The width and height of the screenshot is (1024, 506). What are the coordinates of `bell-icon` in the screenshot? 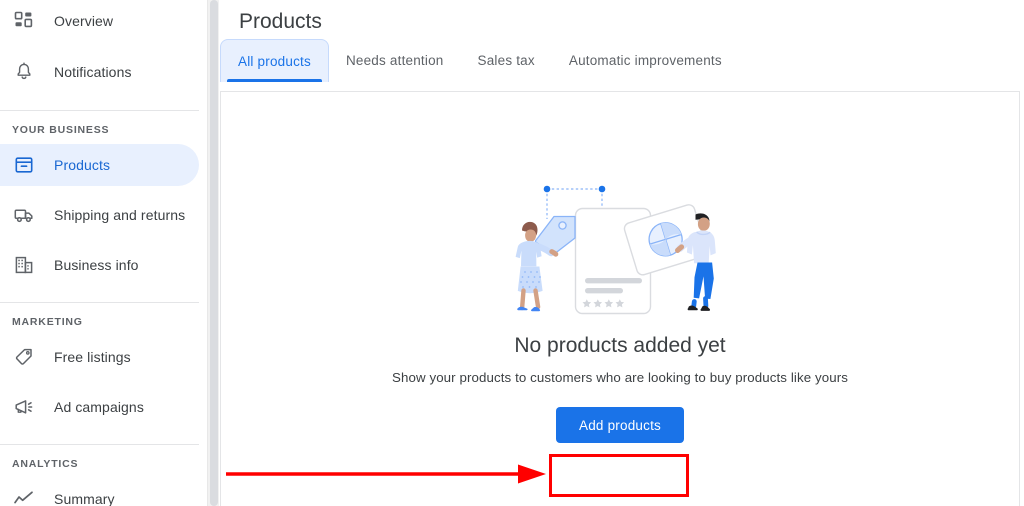 It's located at (24, 72).